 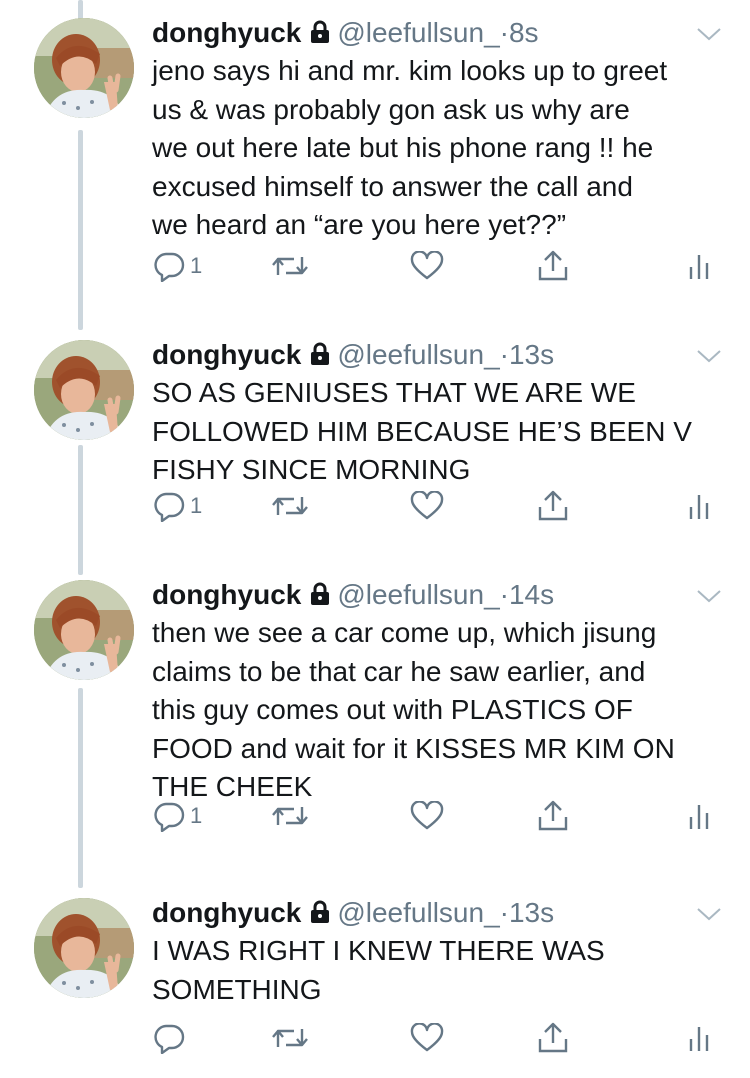 I want to click on tweet-header: donghyuck @leefullsun_·14s, so click(x=353, y=596).